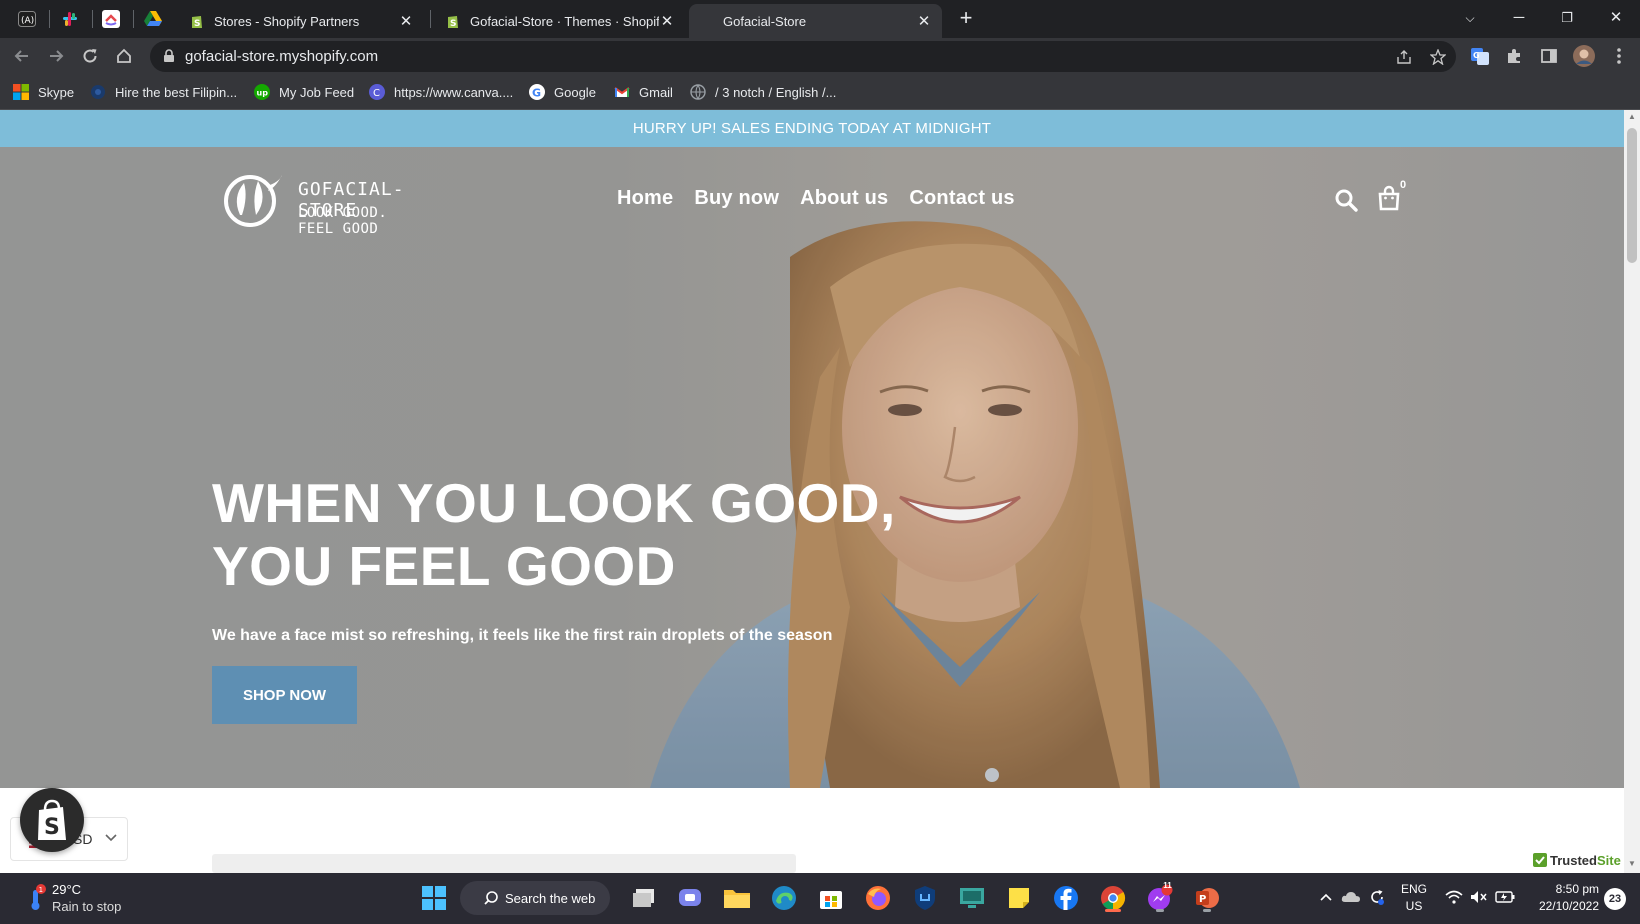 The image size is (1640, 924). Describe the element at coordinates (643, 92) in the screenshot. I see `bookmark-gmail: Gmail` at that location.